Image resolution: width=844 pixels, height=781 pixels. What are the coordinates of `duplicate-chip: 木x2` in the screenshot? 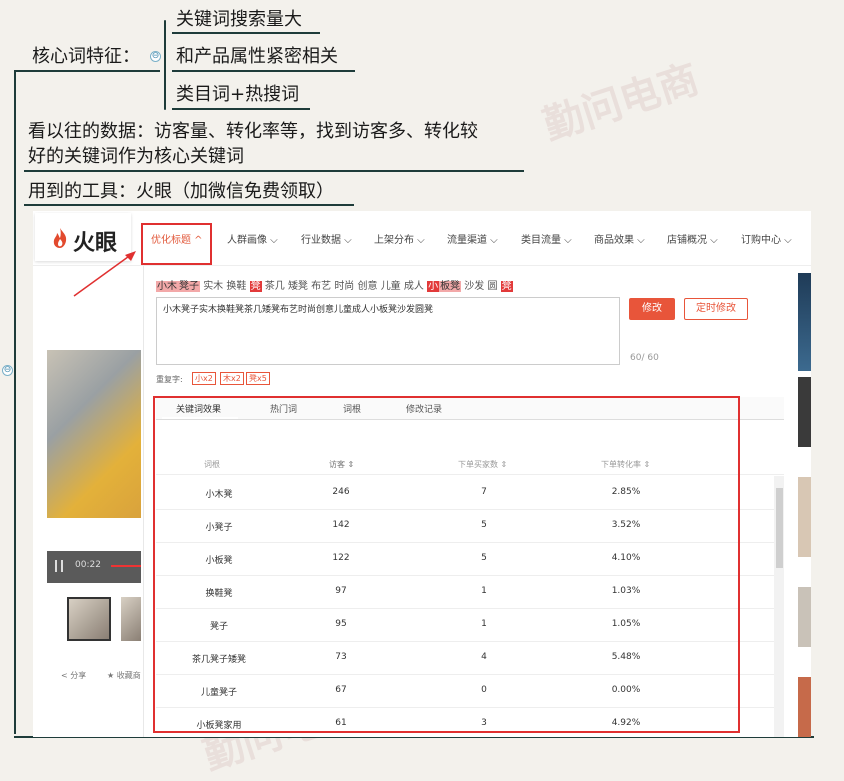 It's located at (232, 378).